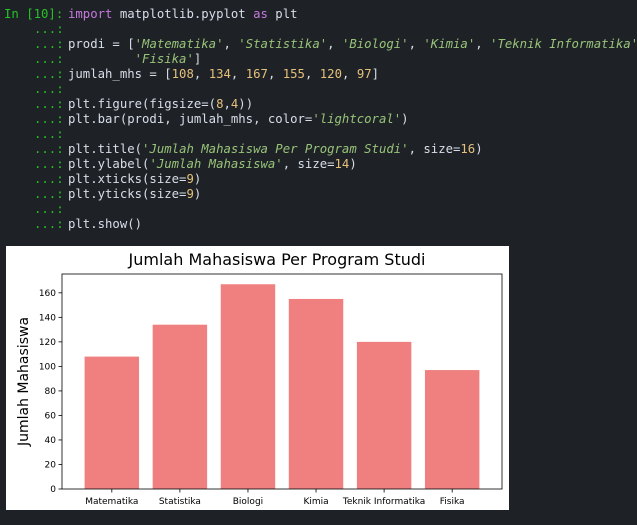 Image resolution: width=637 pixels, height=525 pixels. I want to click on code-token: 'Statistika', so click(283, 44).